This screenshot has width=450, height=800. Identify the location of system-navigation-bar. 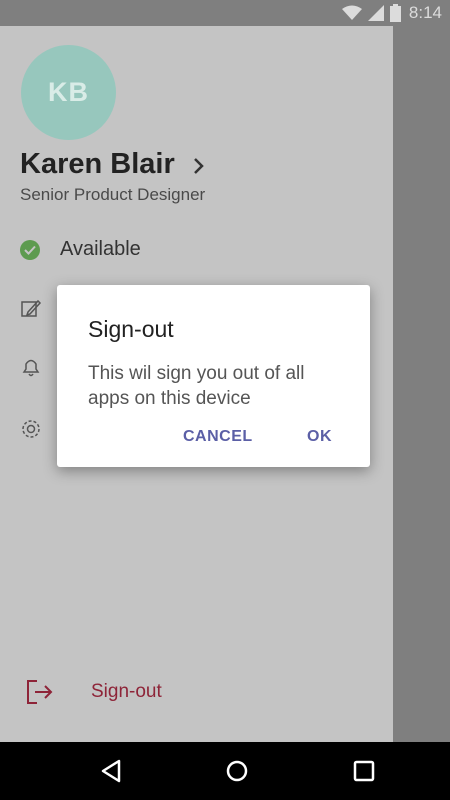
(225, 771).